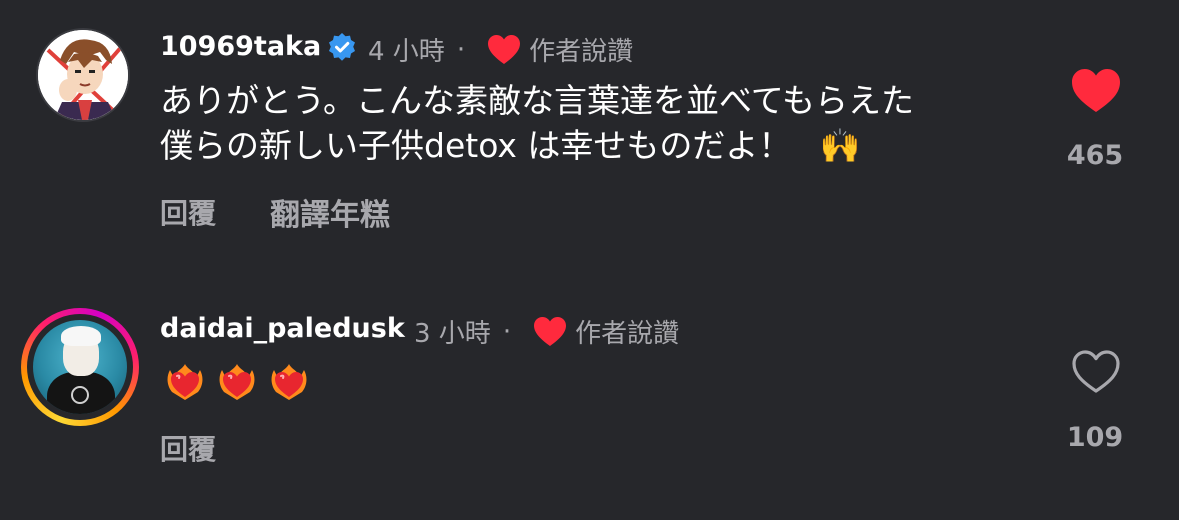  What do you see at coordinates (282, 328) in the screenshot?
I see `username: daidai_paledusk` at bounding box center [282, 328].